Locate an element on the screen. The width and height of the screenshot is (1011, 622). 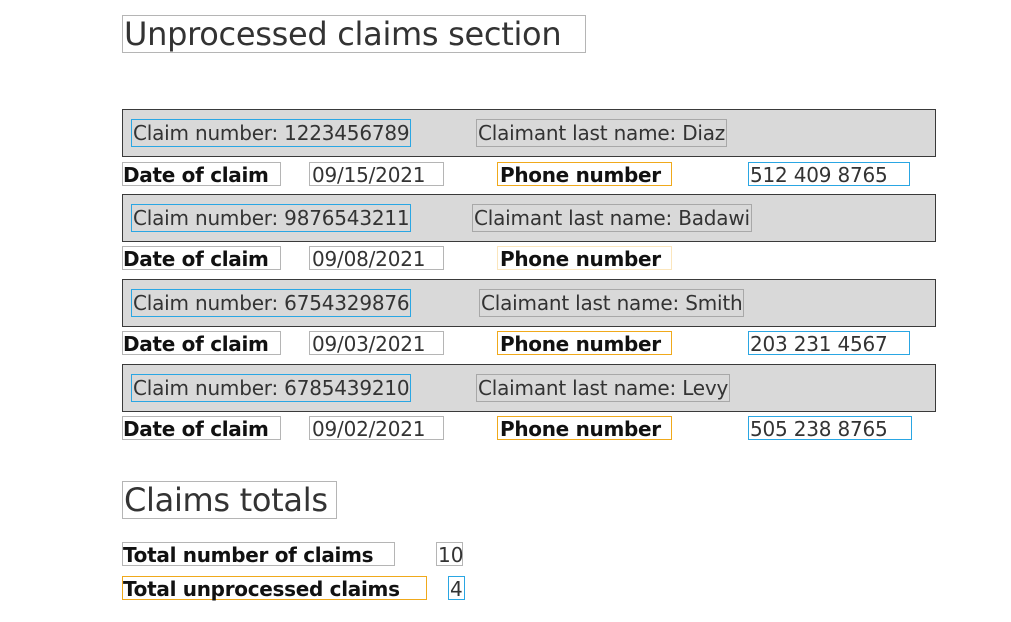
phone-number-value: 505 238 8765 is located at coordinates (830, 428).